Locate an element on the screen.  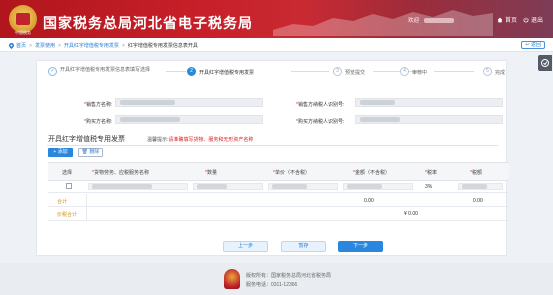
redacted-user-name is located at coordinates (438, 21).